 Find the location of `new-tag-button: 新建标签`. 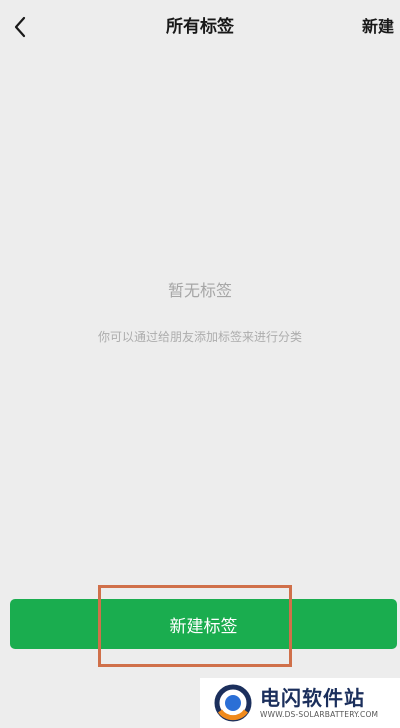

new-tag-button: 新建标签 is located at coordinates (203, 624).